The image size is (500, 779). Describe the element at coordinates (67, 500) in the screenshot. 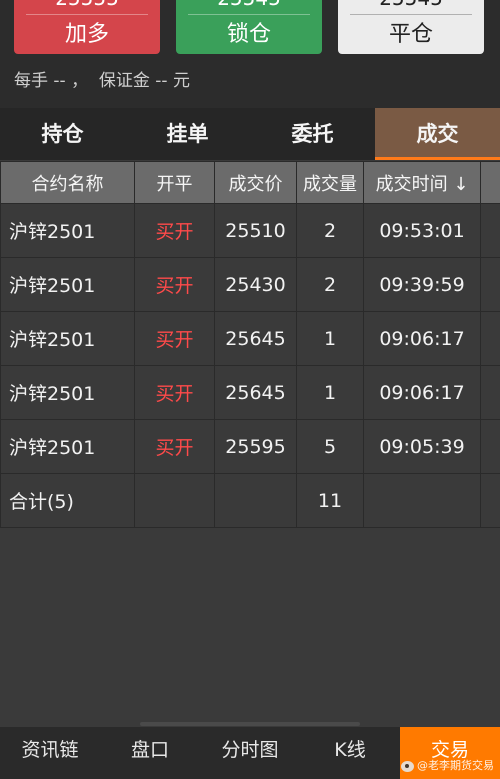

I see `total-label: 合计(5)` at that location.